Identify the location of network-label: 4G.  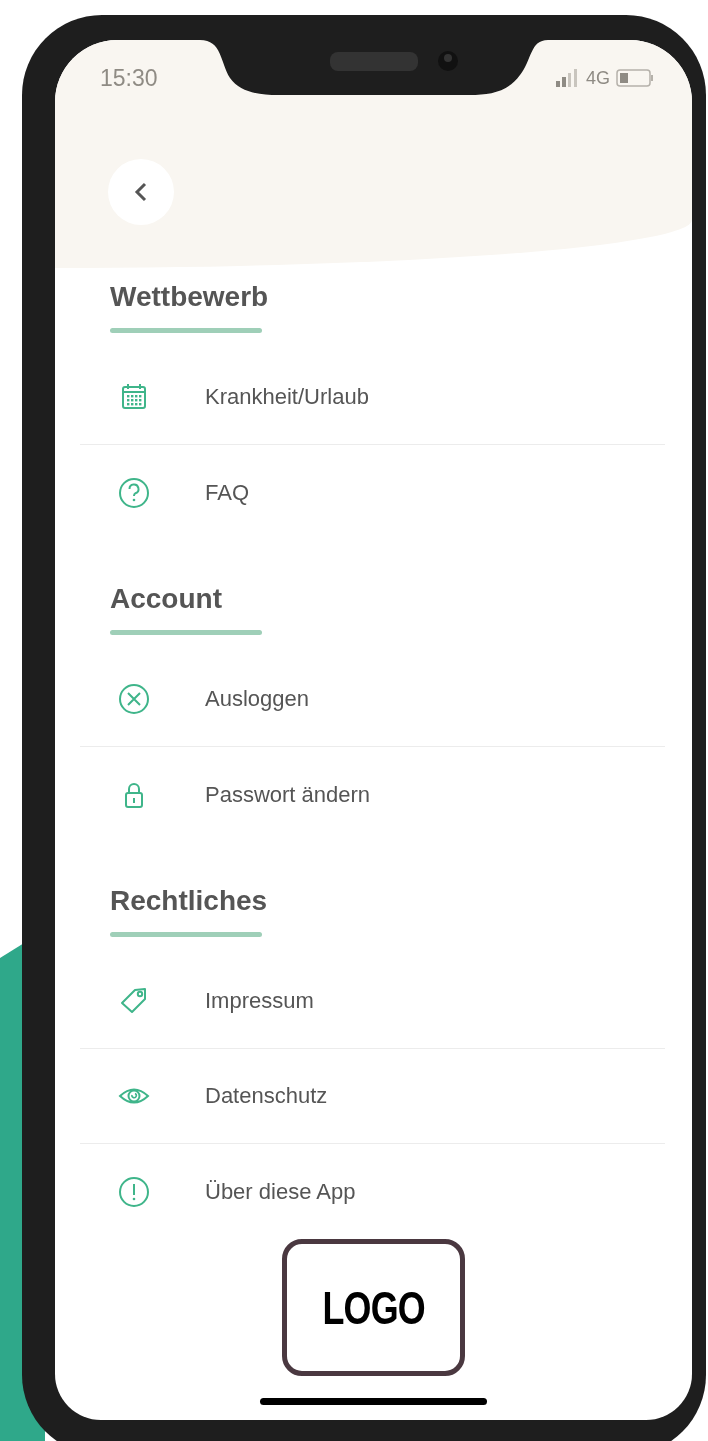
(598, 78).